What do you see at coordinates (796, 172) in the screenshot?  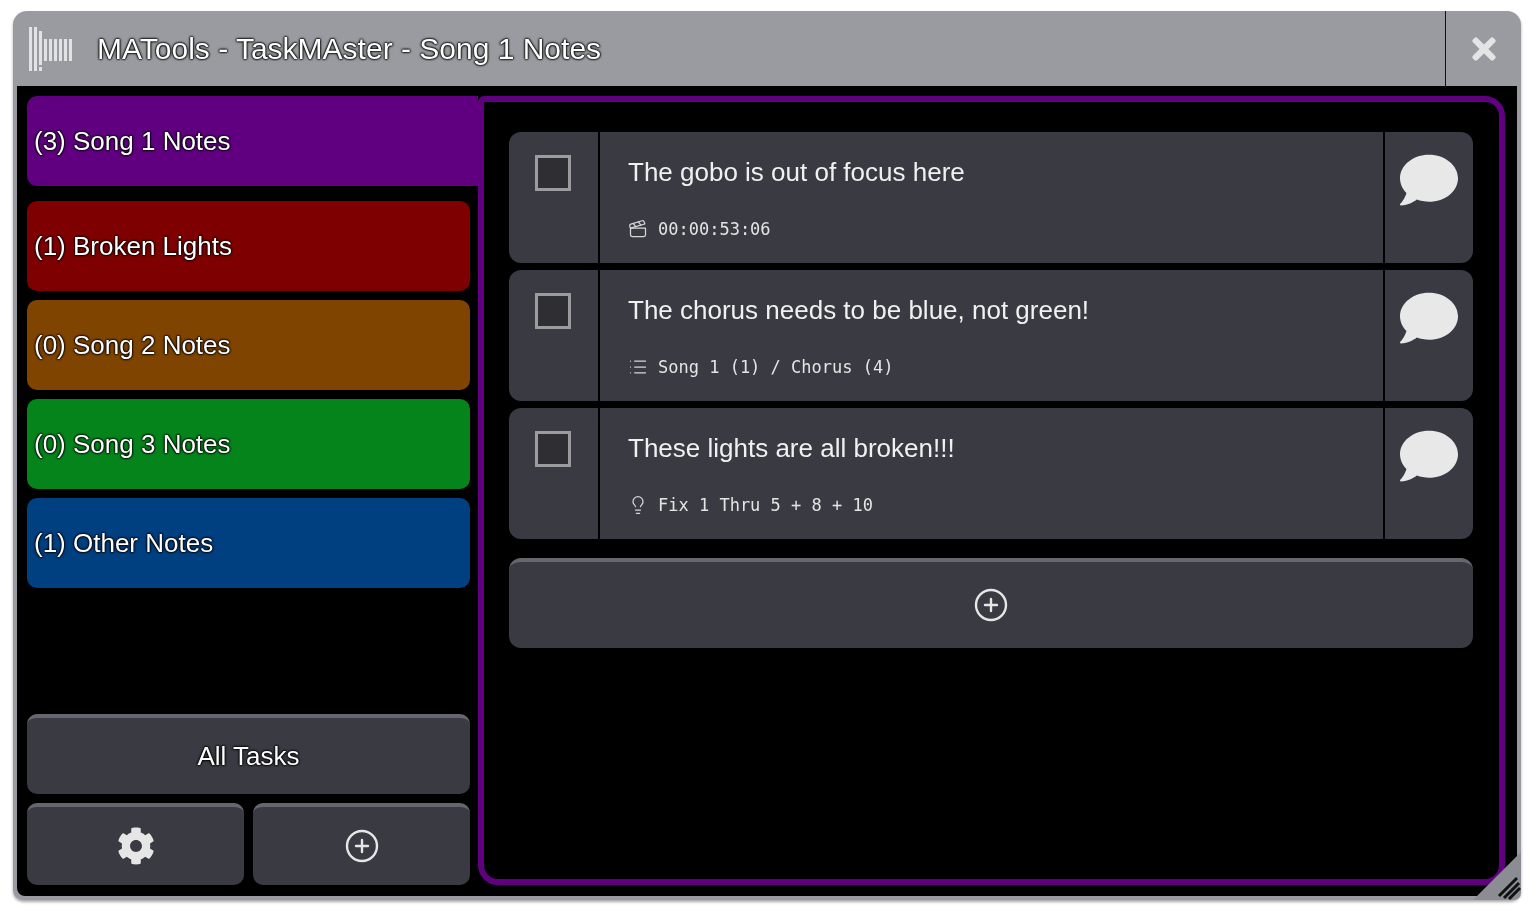 I see `task-title: The gobo is out of focus here` at bounding box center [796, 172].